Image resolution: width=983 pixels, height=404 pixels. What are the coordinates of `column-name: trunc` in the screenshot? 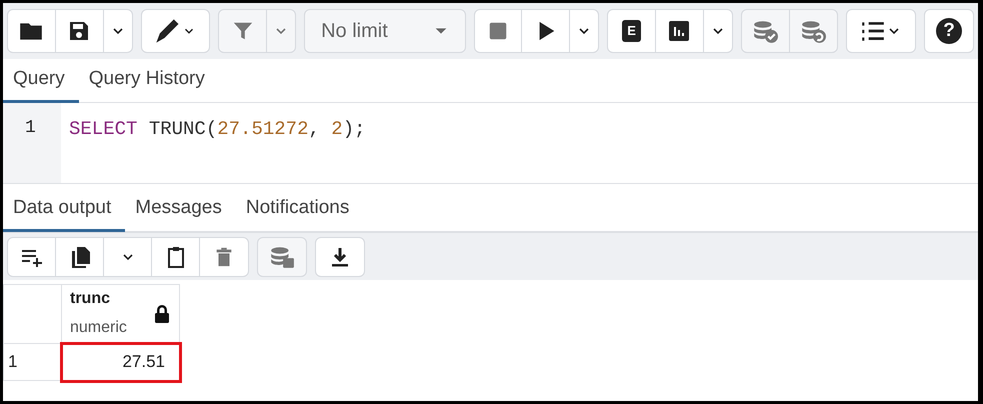 It's located at (90, 299).